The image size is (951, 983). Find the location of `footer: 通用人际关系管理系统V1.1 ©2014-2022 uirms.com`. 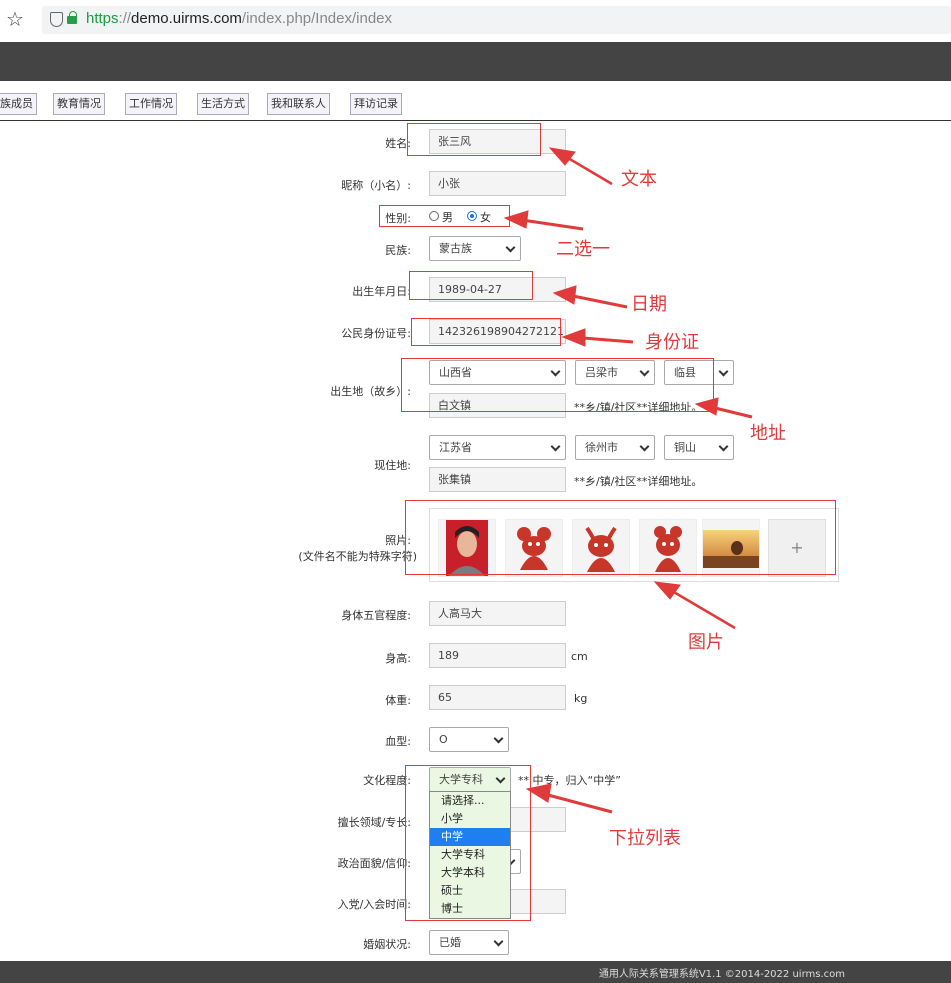

footer: 通用人际关系管理系统V1.1 ©2014-2022 uirms.com is located at coordinates (475, 972).